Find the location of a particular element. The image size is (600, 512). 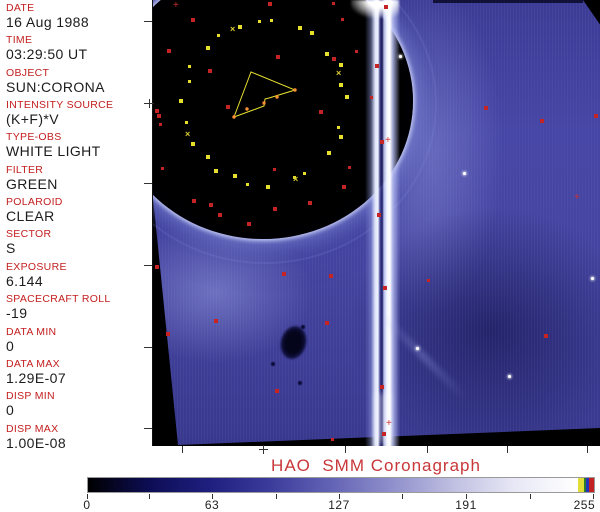

pointing-marker-polygon is located at coordinates (264, 95).